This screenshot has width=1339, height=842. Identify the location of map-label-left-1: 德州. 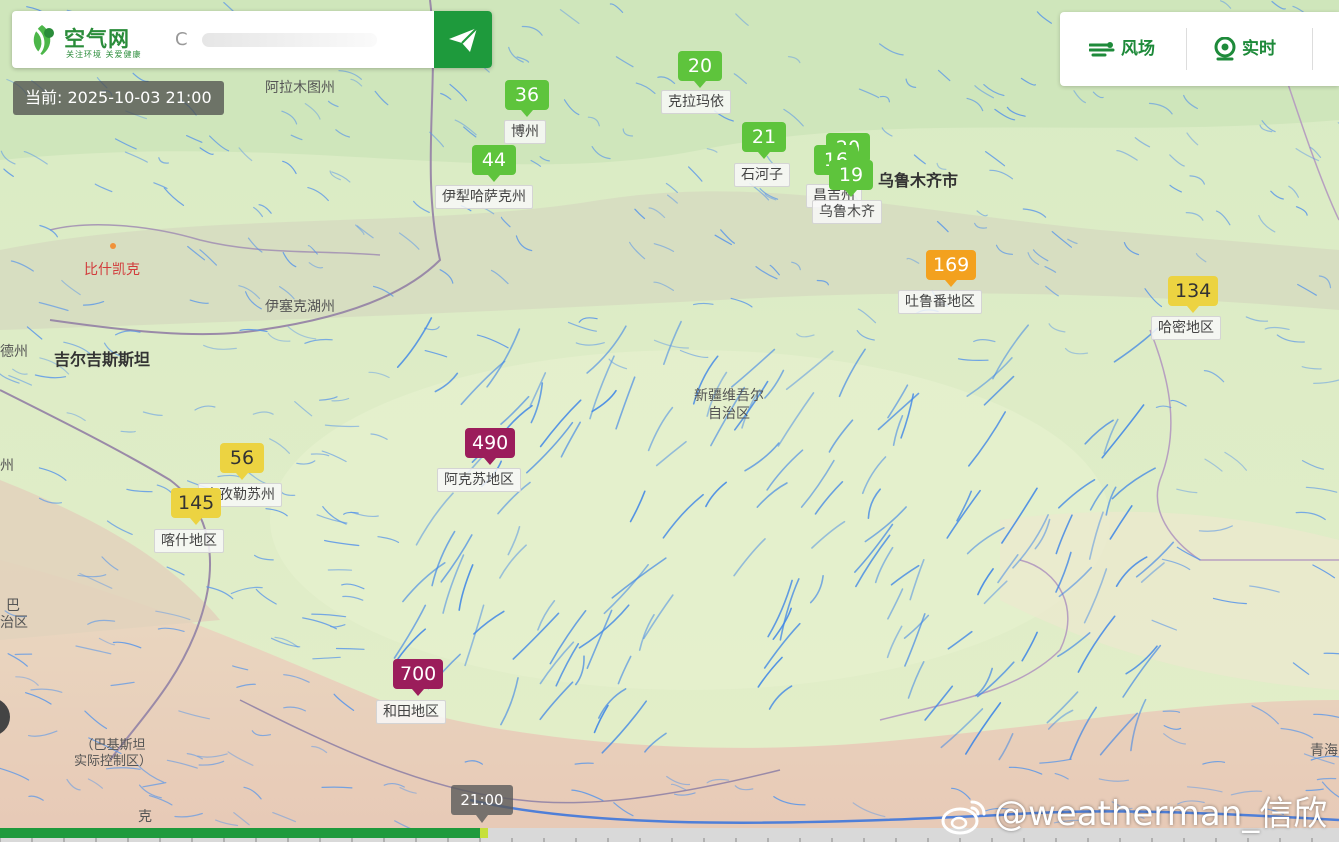
(14, 352).